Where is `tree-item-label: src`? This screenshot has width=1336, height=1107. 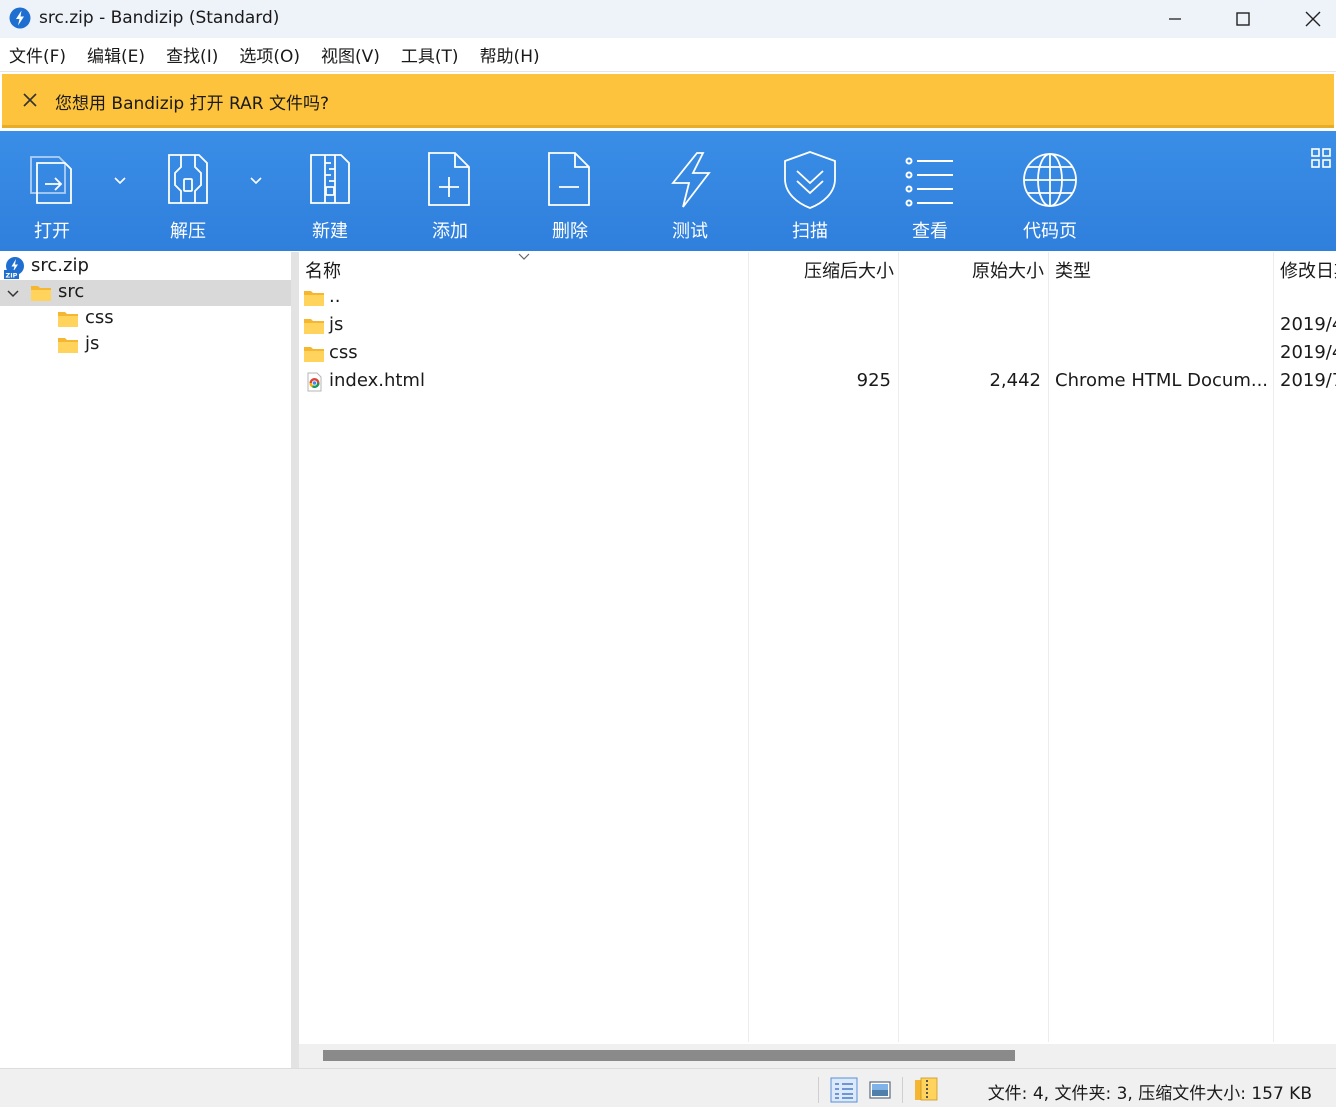
tree-item-label: src is located at coordinates (71, 291).